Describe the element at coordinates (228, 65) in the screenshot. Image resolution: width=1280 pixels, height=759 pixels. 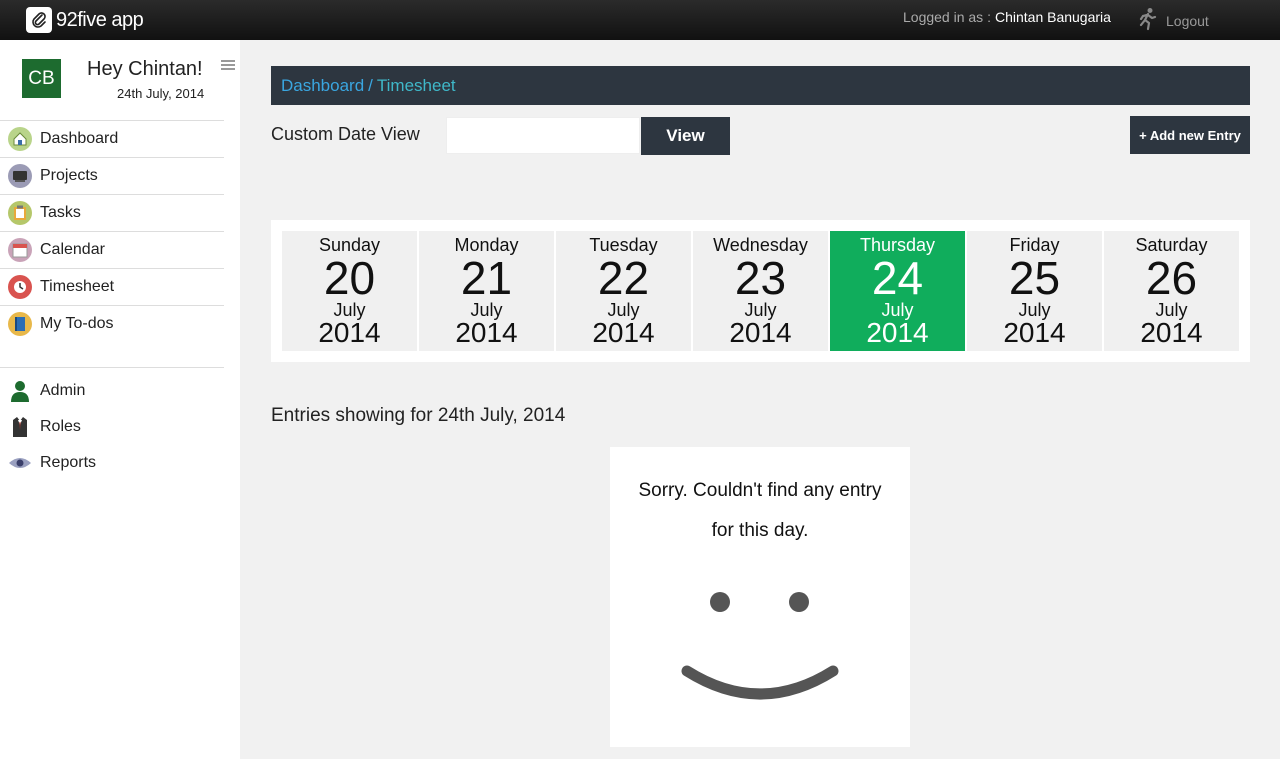
I see `collapse-sidebar-icon` at that location.